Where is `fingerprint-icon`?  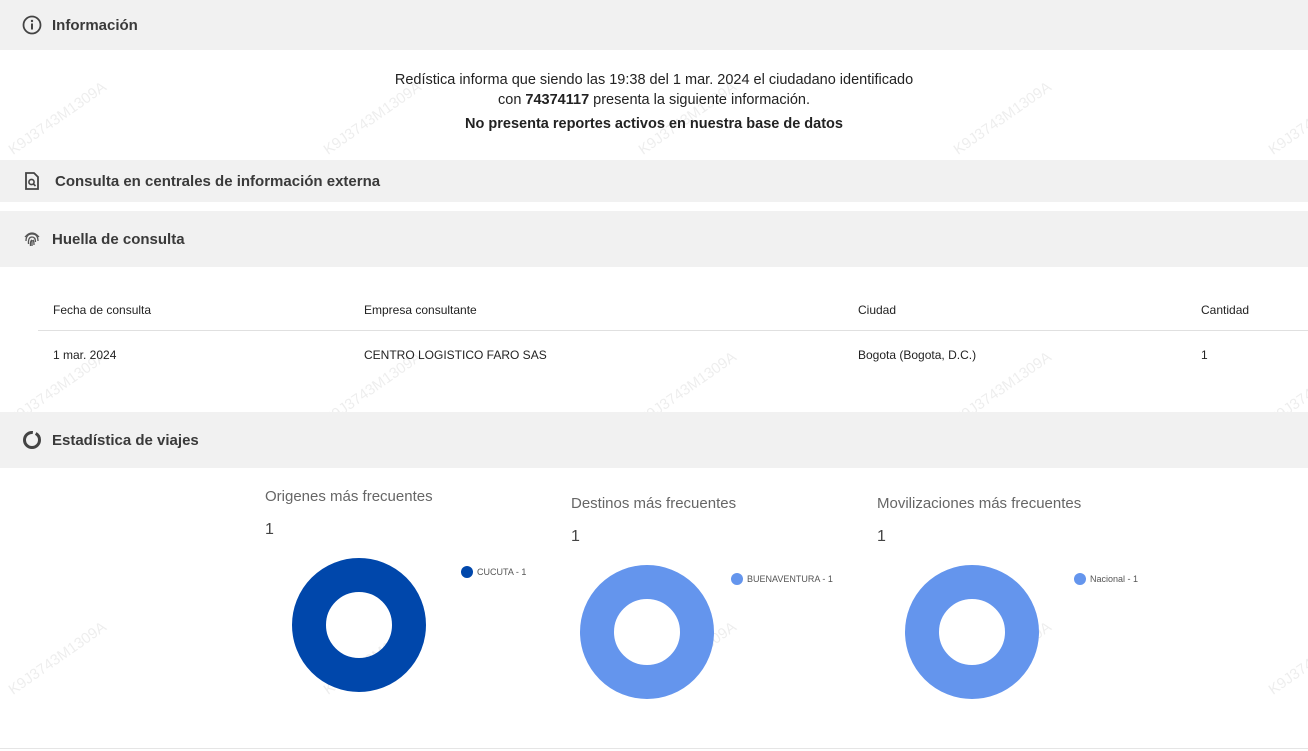
fingerprint-icon is located at coordinates (32, 239).